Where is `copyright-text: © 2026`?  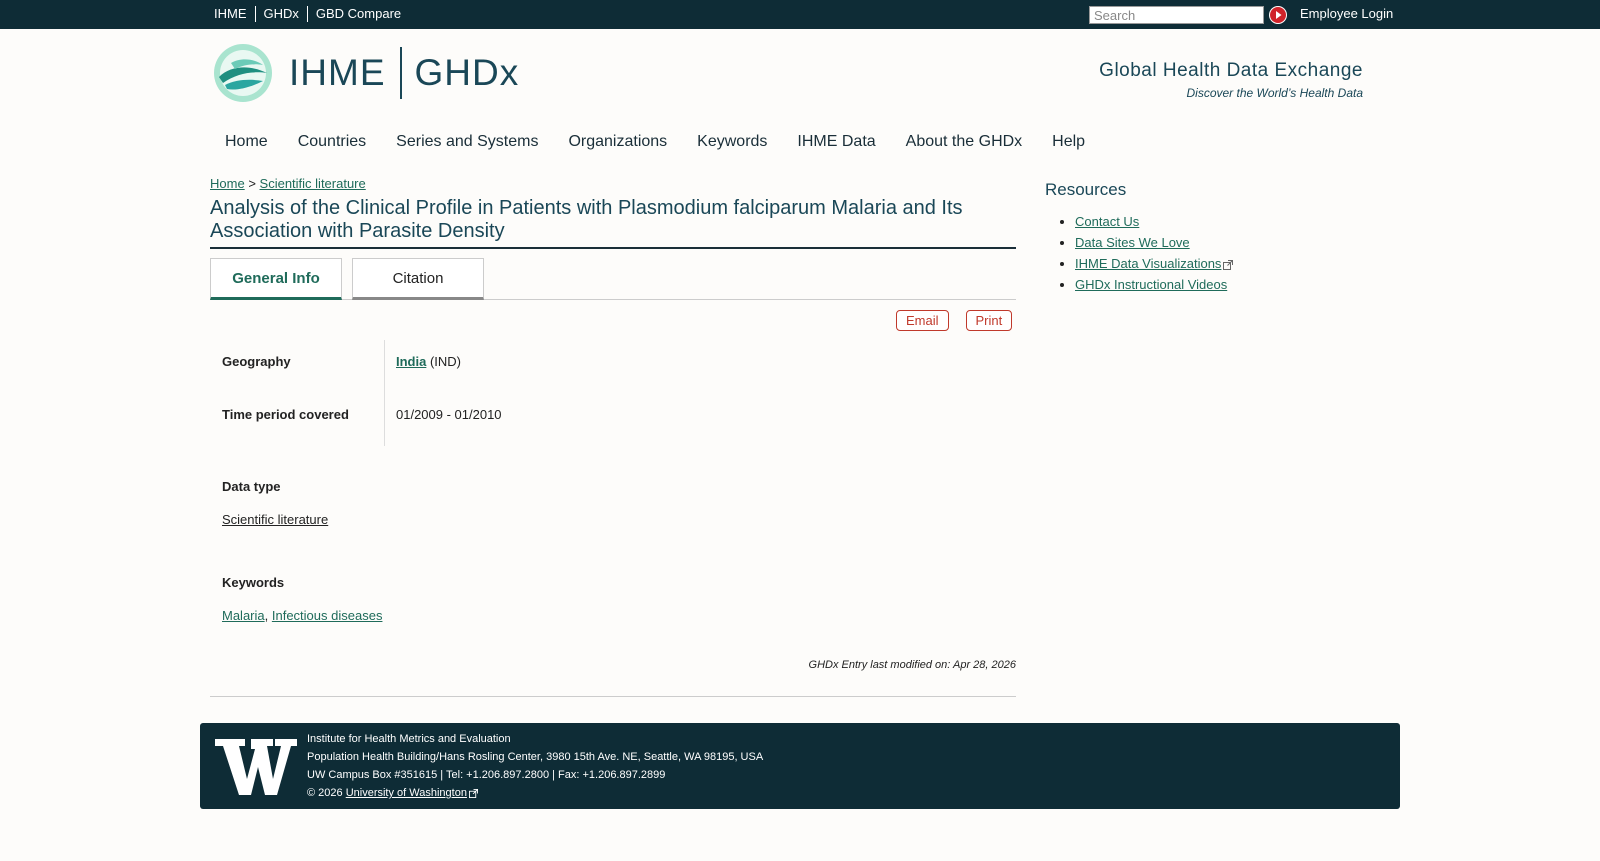
copyright-text: © 2026 is located at coordinates (325, 793).